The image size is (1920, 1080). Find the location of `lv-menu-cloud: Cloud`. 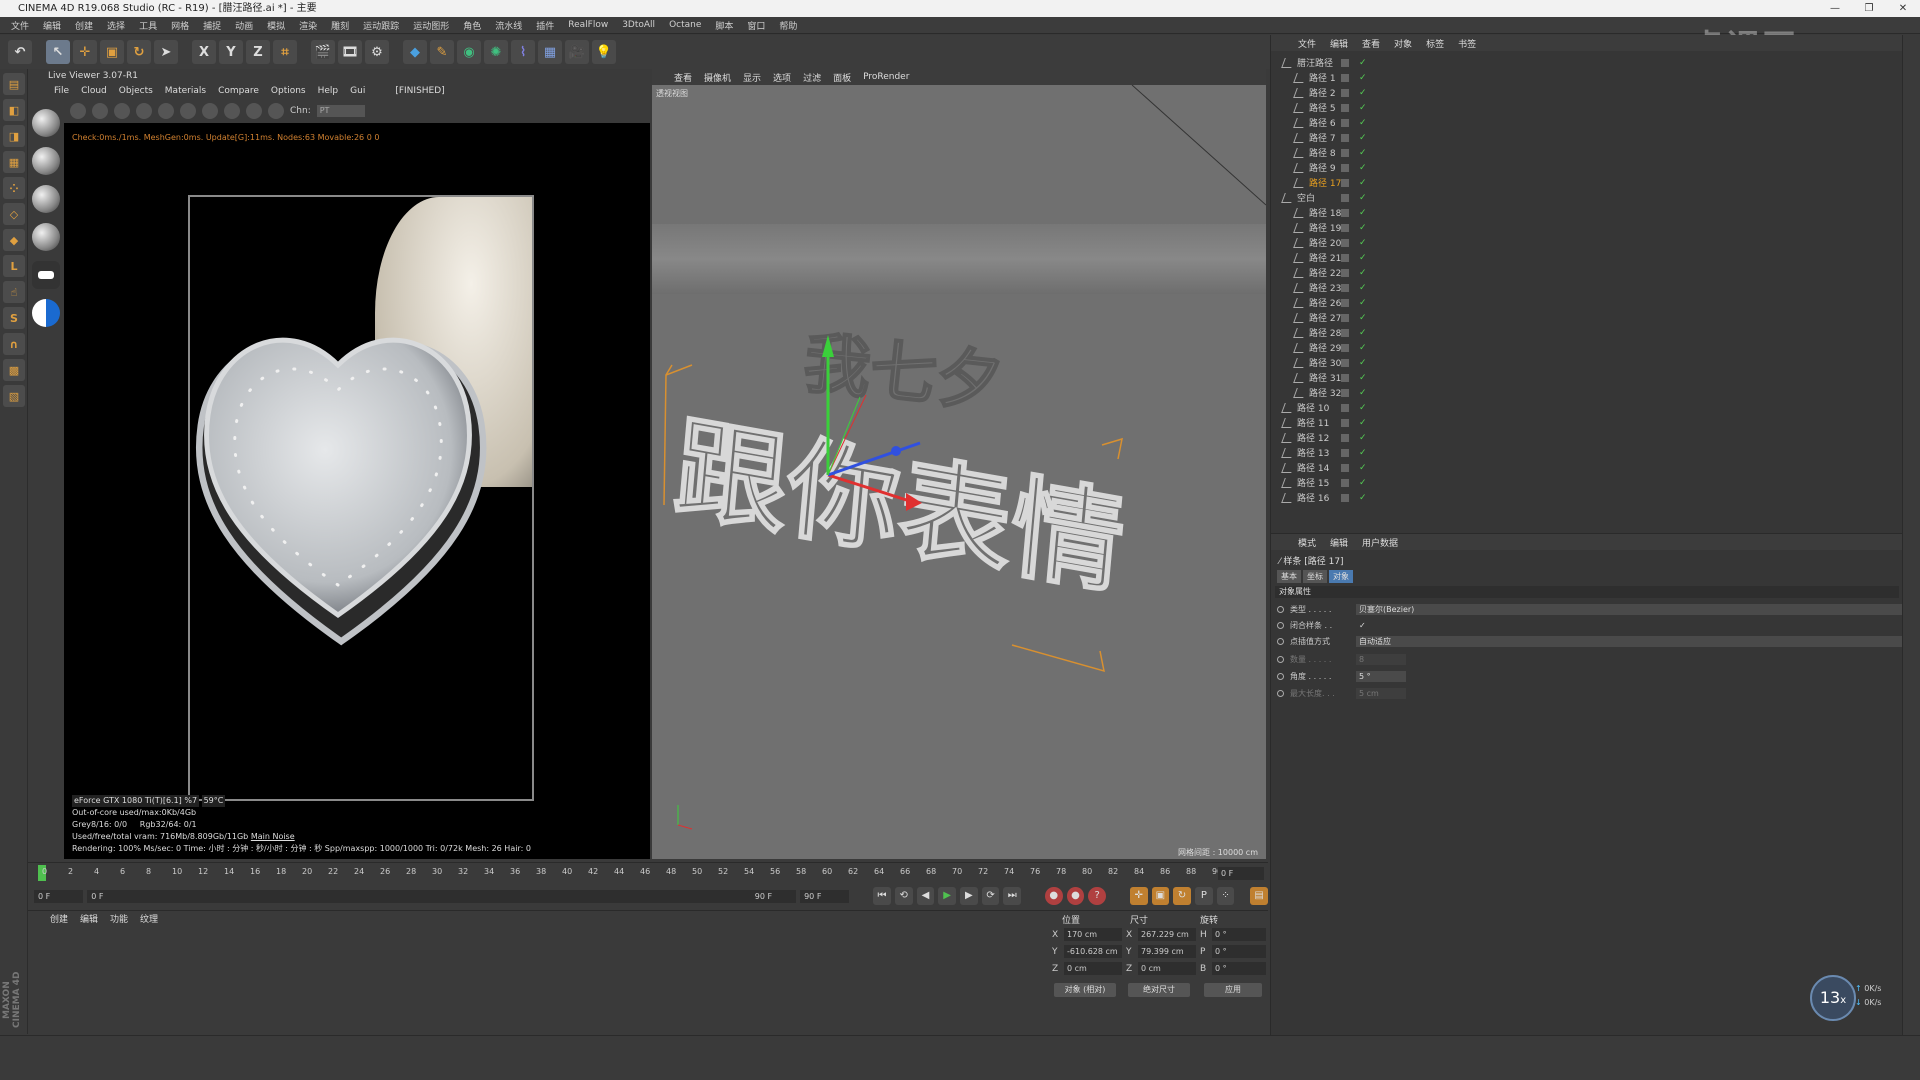

lv-menu-cloud: Cloud is located at coordinates (94, 91).